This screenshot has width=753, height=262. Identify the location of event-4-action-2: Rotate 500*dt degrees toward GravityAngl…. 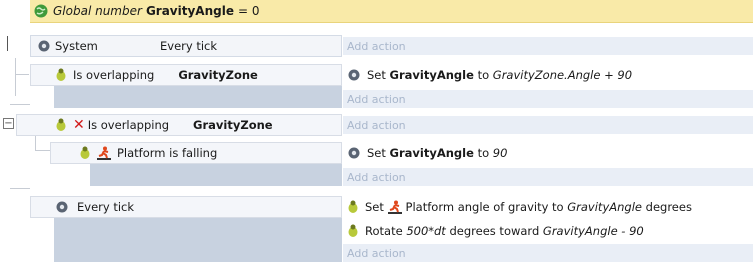
(550, 230).